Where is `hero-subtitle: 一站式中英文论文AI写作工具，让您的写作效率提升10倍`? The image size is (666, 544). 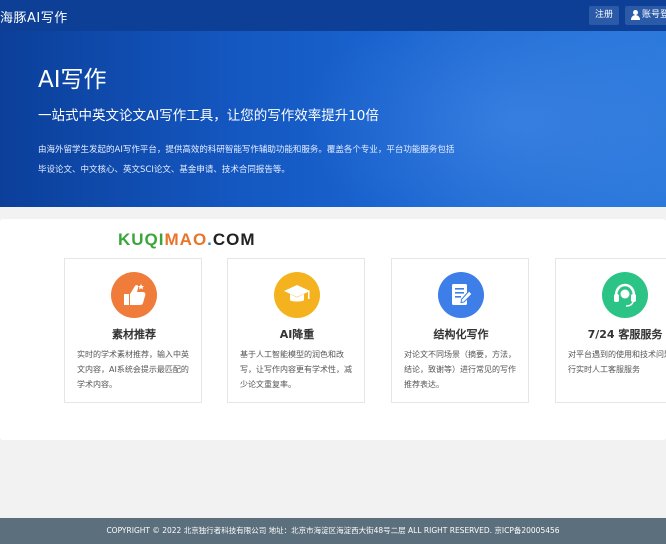 hero-subtitle: 一站式中英文论文AI写作工具，让您的写作效率提升10倍 is located at coordinates (208, 116).